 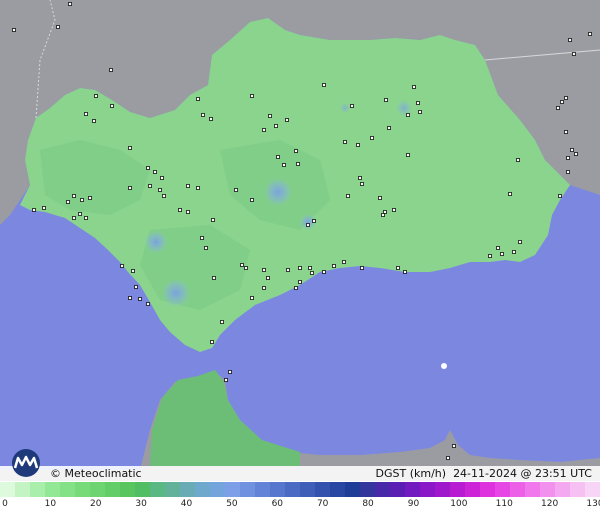 I want to click on gust-blob, so click(x=278, y=192).